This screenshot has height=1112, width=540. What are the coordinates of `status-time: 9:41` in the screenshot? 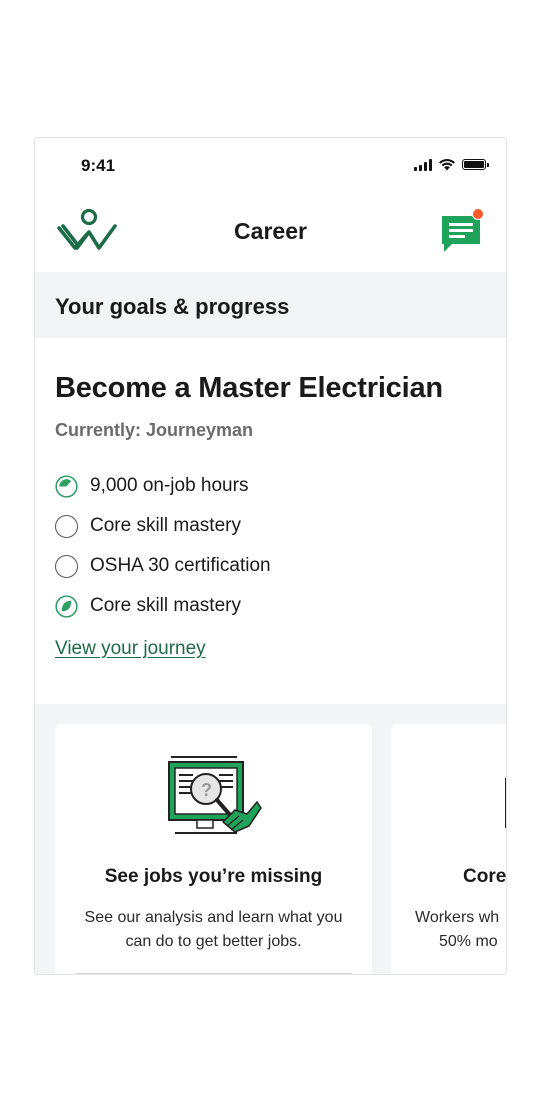 It's located at (98, 165).